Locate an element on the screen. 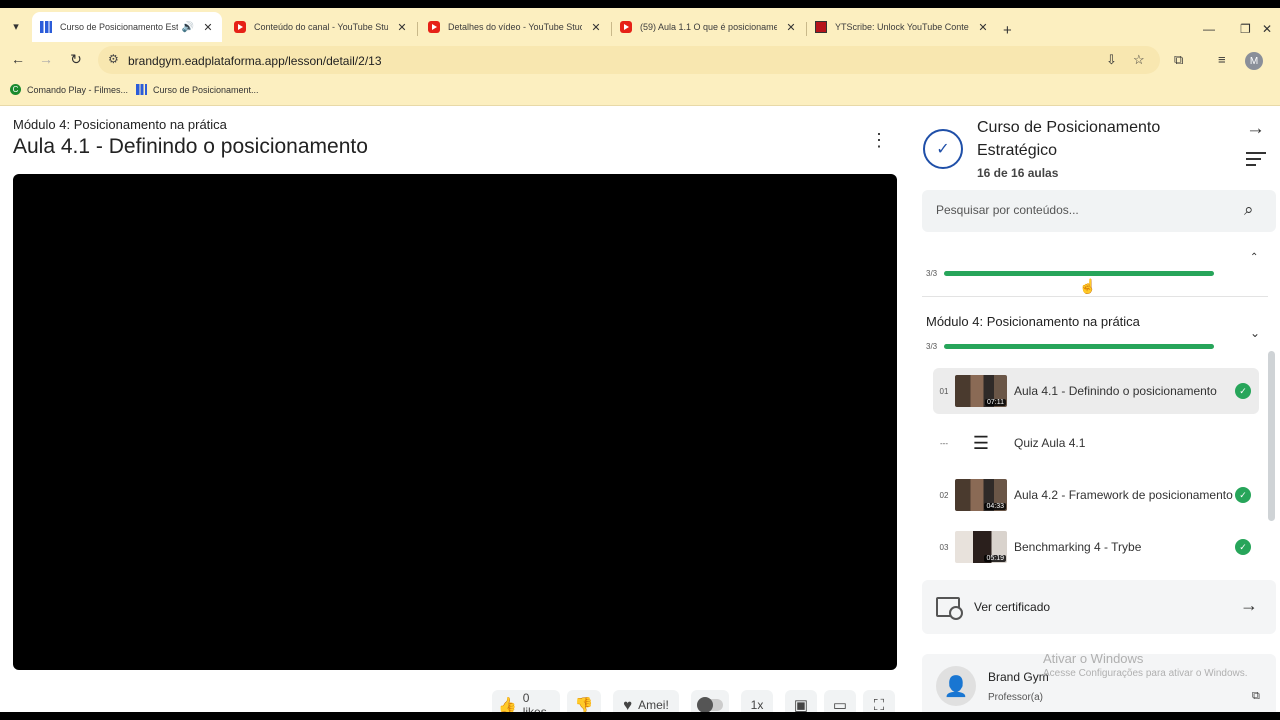  certificate-icon is located at coordinates (949, 608).